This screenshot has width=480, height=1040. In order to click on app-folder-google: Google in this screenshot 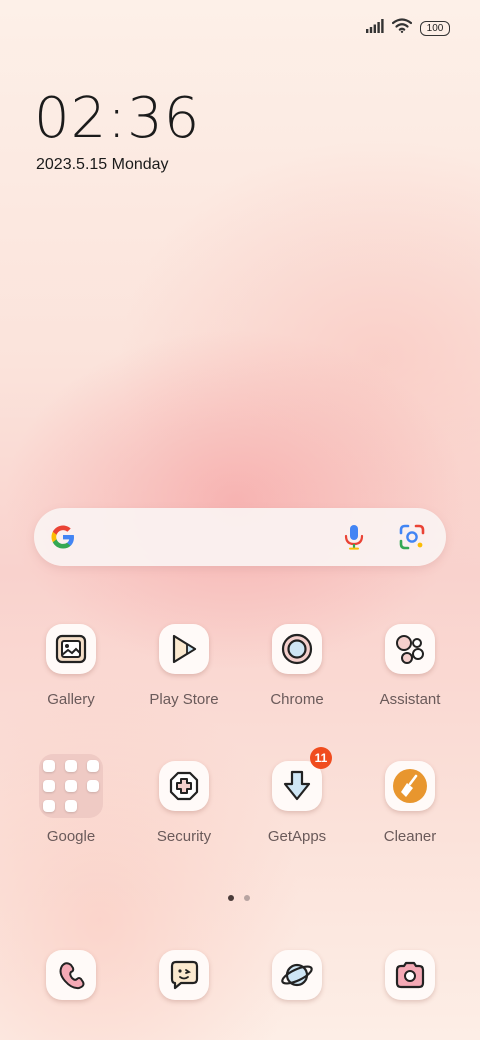, I will do `click(71, 799)`.